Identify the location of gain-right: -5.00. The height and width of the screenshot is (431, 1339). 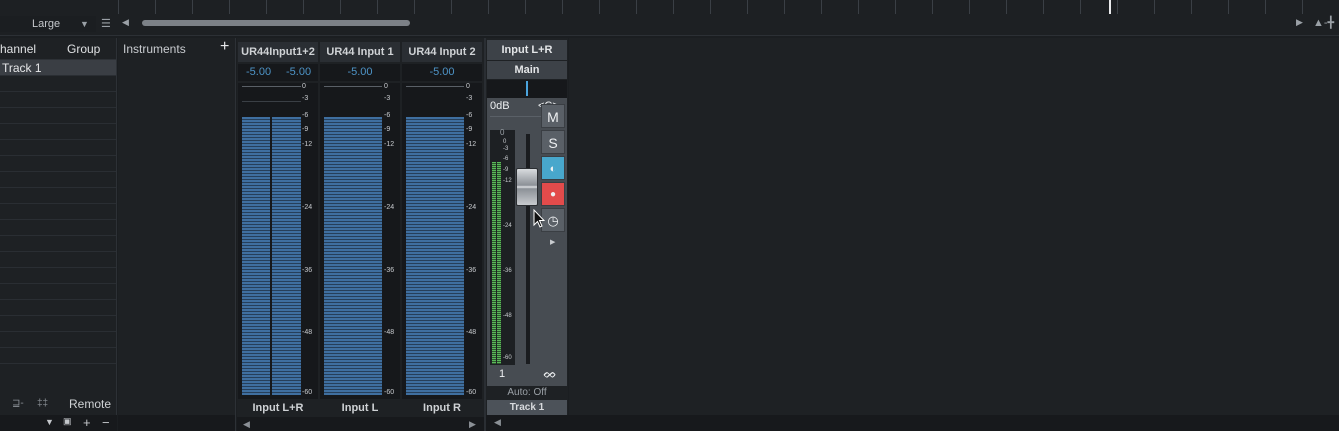
(298, 72).